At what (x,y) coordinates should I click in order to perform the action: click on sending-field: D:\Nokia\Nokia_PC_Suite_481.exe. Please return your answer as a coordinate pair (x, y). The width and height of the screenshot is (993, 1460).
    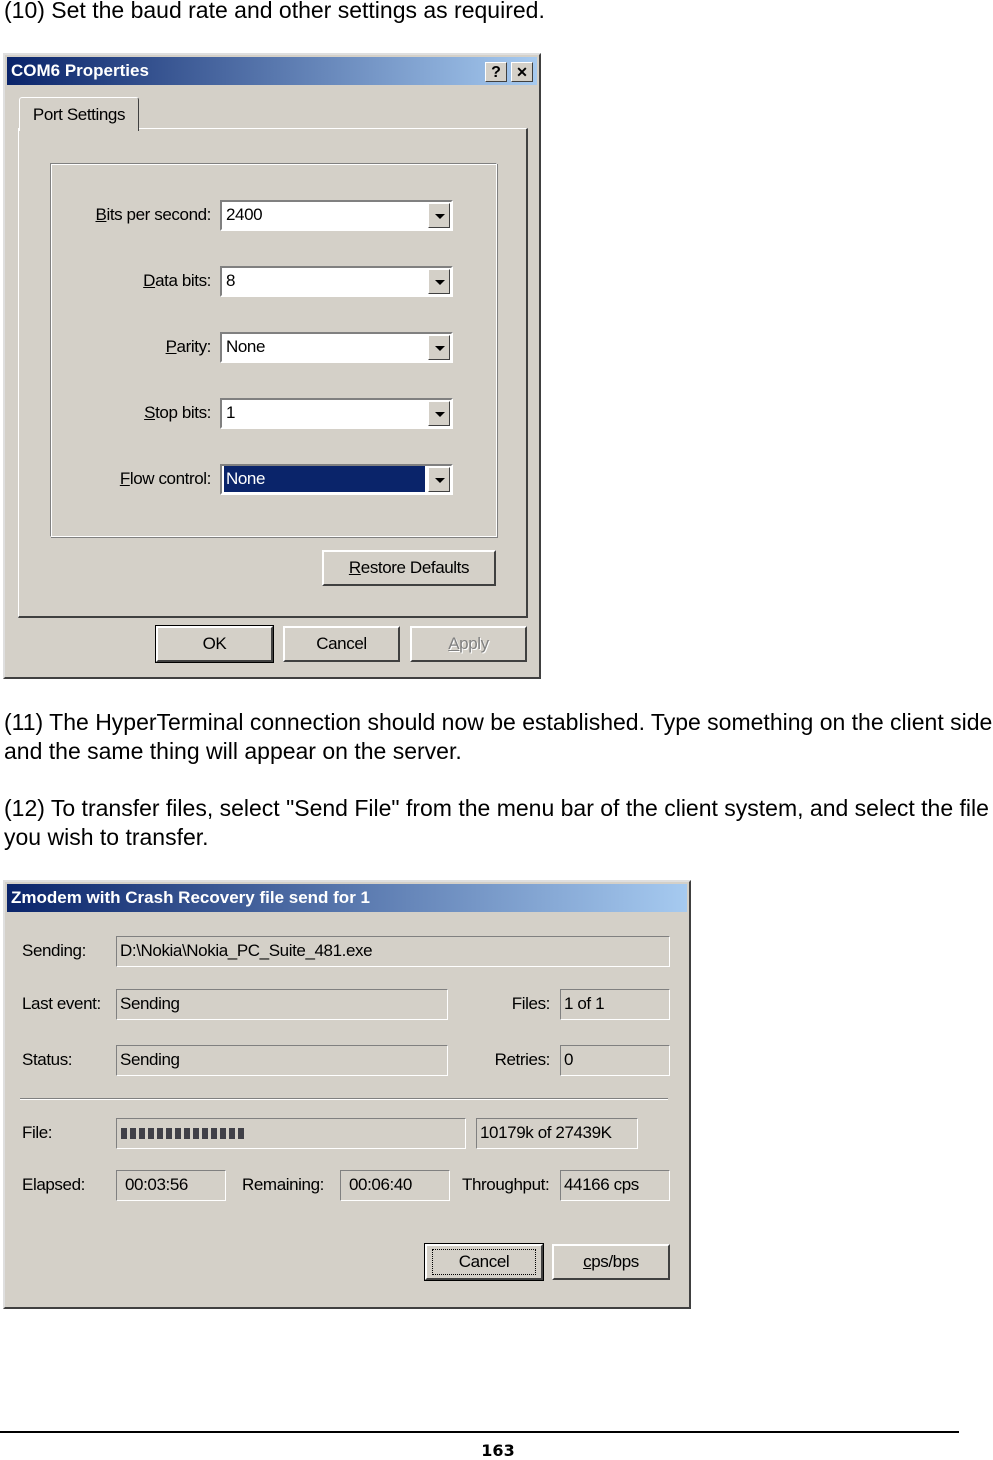
    Looking at the image, I should click on (393, 951).